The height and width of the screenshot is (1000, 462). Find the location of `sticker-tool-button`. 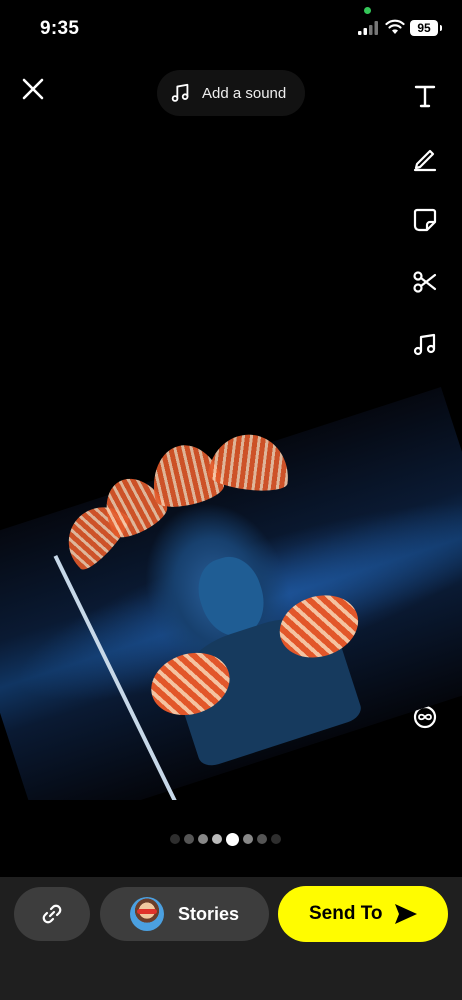

sticker-tool-button is located at coordinates (425, 220).